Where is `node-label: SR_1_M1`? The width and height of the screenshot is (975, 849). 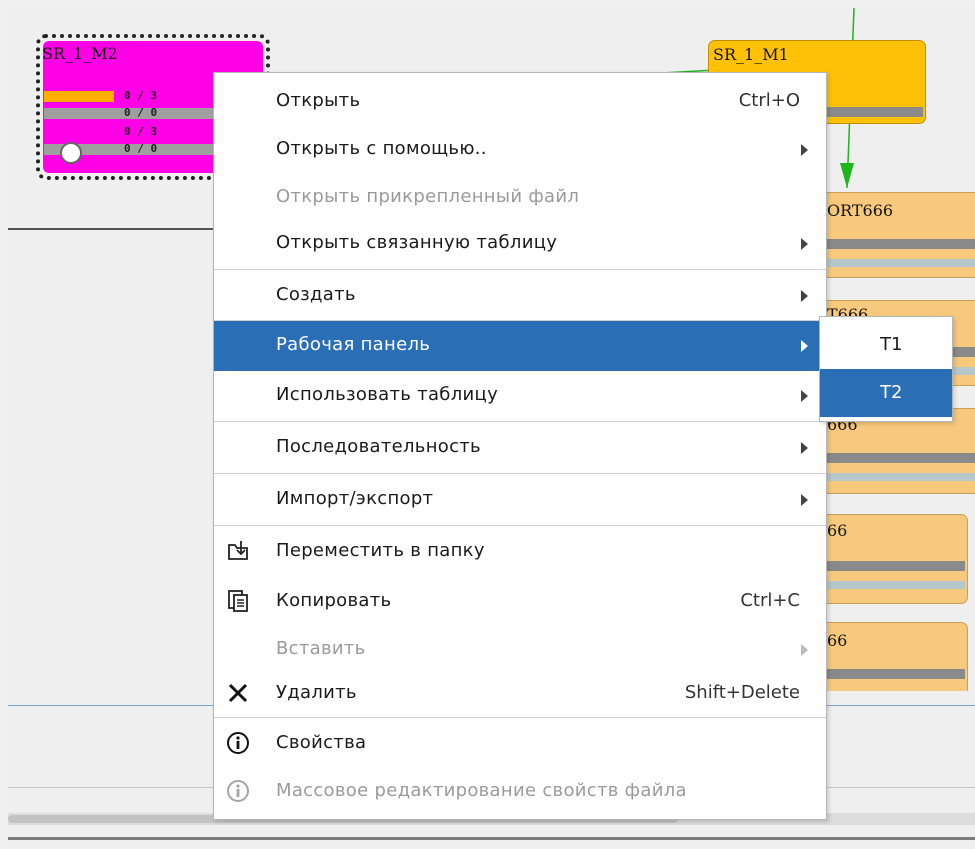
node-label: SR_1_M1 is located at coordinates (751, 54).